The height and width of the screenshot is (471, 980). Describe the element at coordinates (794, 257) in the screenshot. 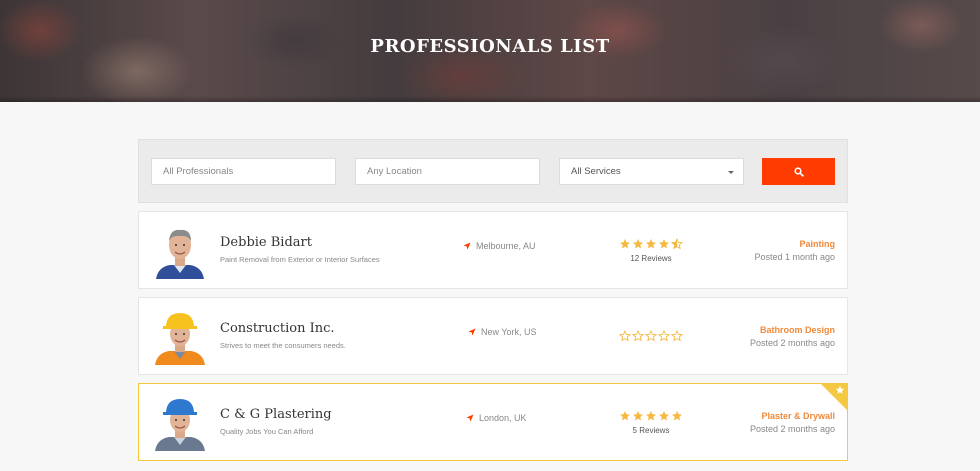

I see `posted-time: Posted 1 month ago` at that location.